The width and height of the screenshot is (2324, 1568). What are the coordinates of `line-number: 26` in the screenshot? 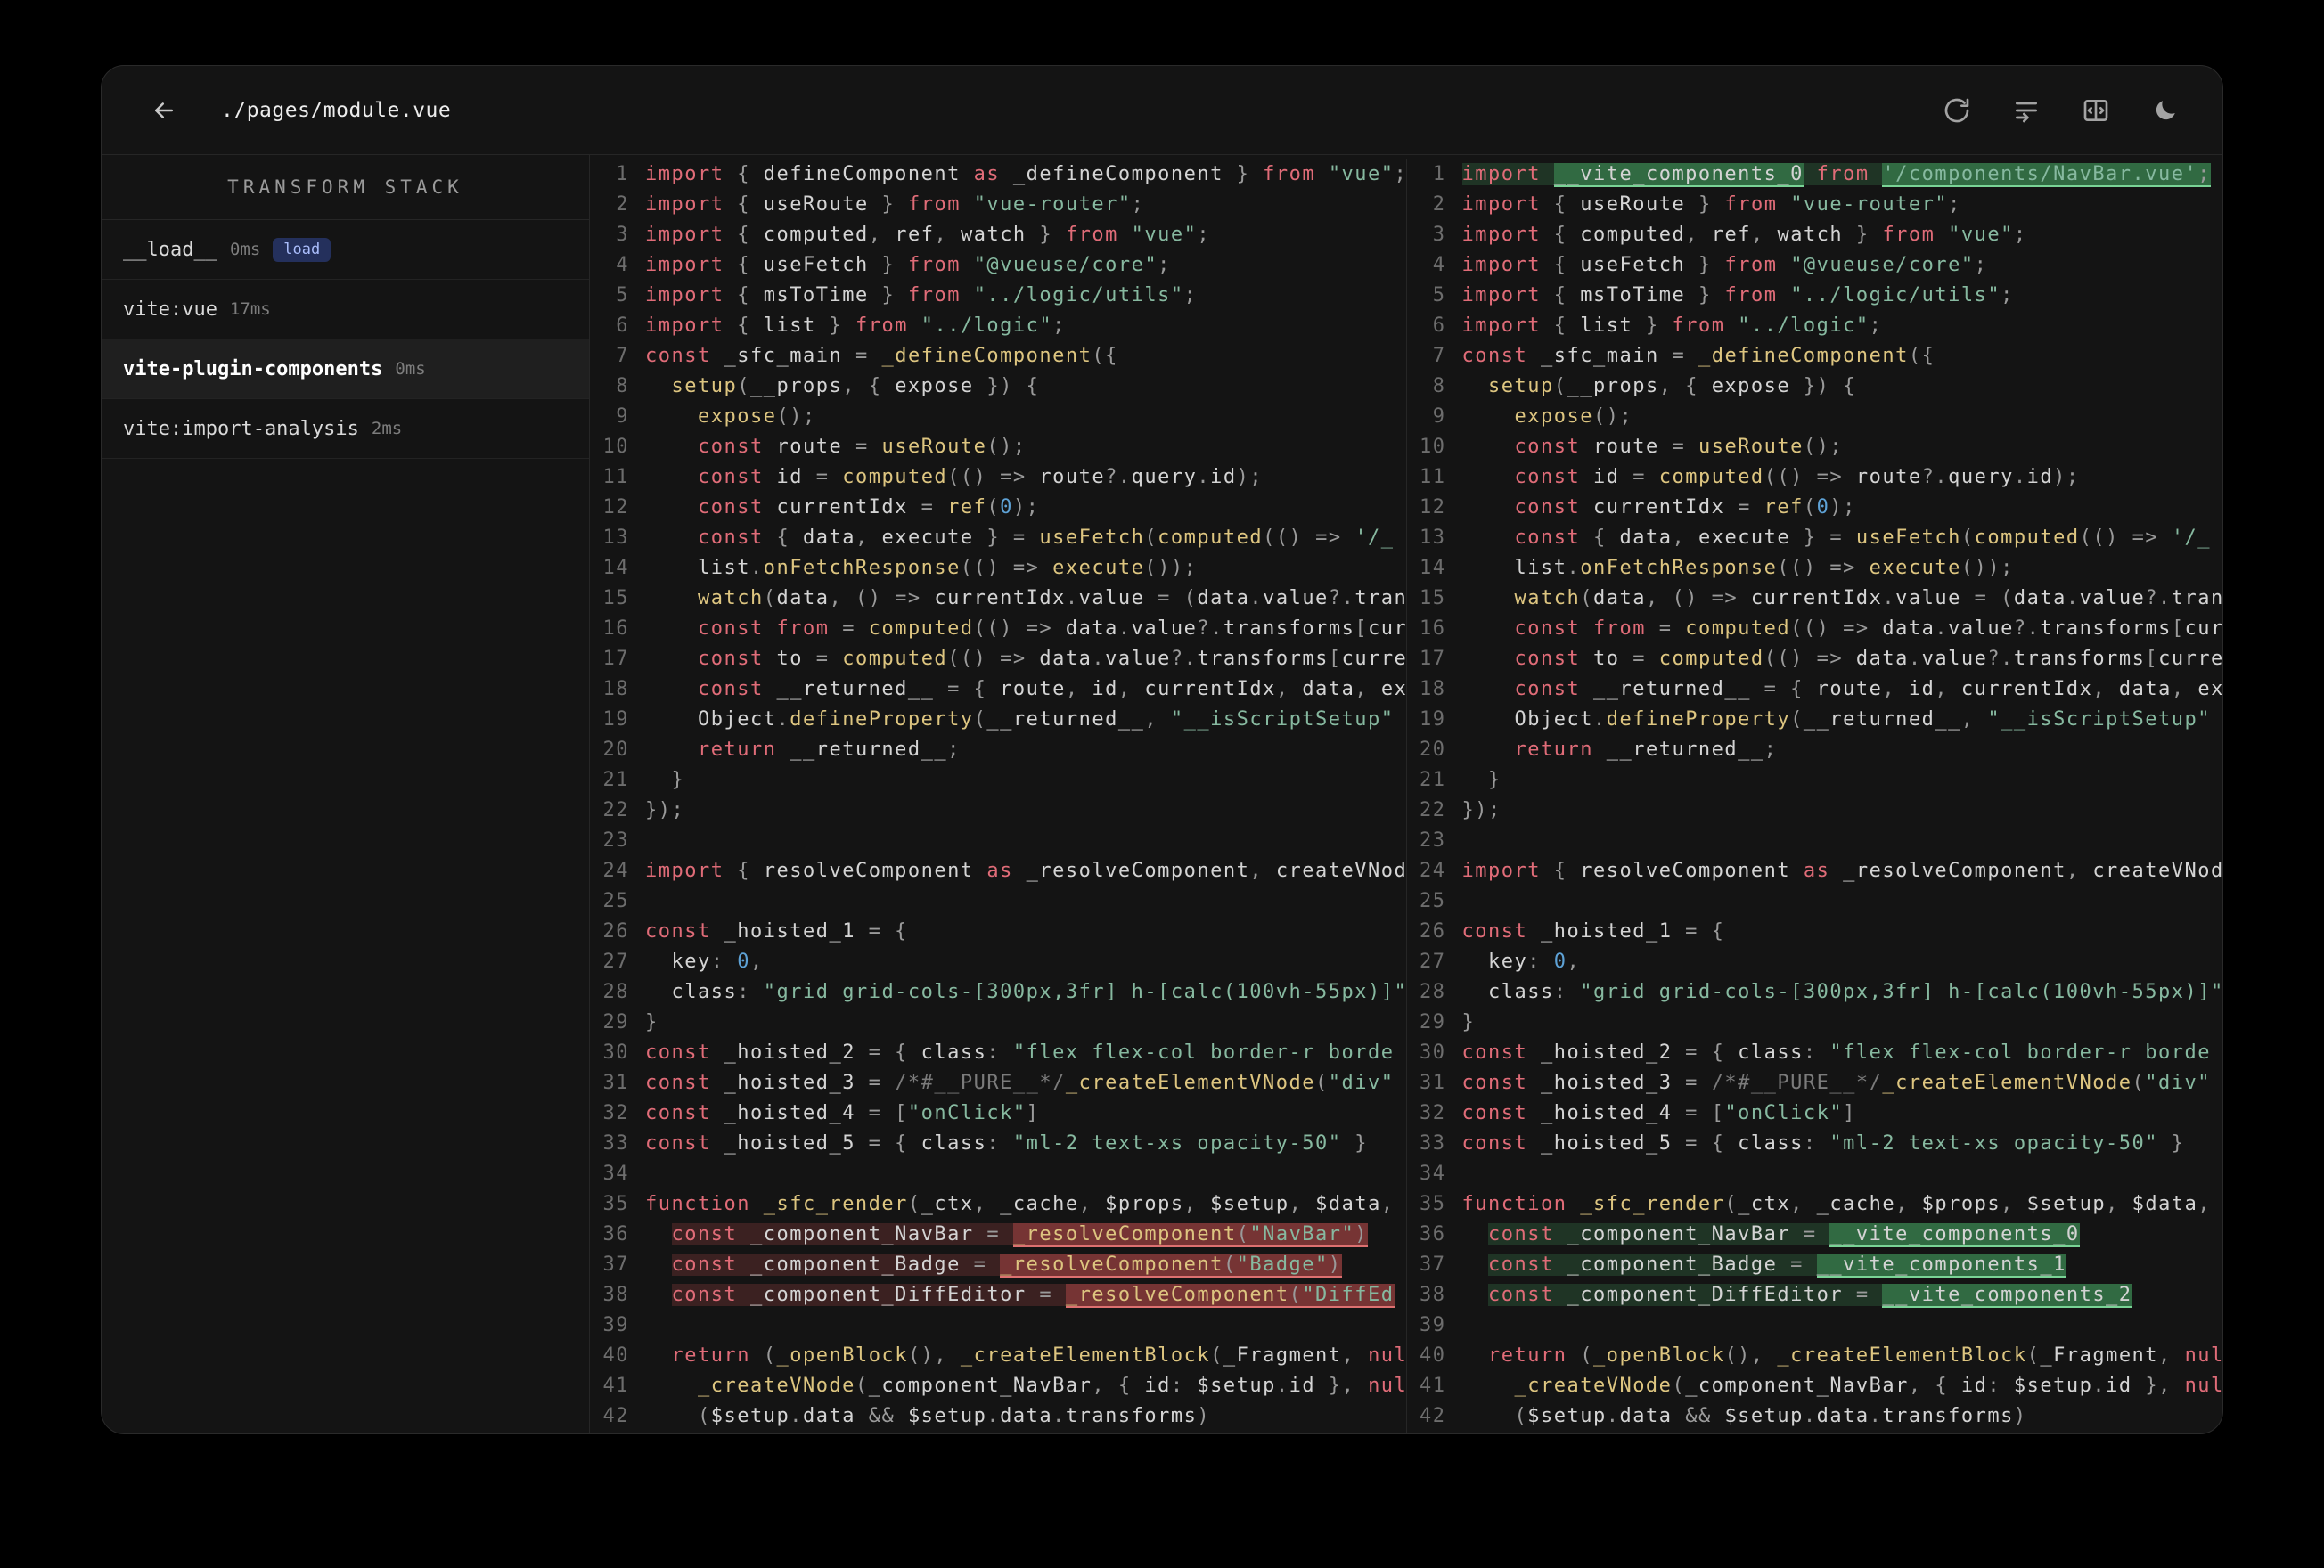 It's located at (1433, 931).